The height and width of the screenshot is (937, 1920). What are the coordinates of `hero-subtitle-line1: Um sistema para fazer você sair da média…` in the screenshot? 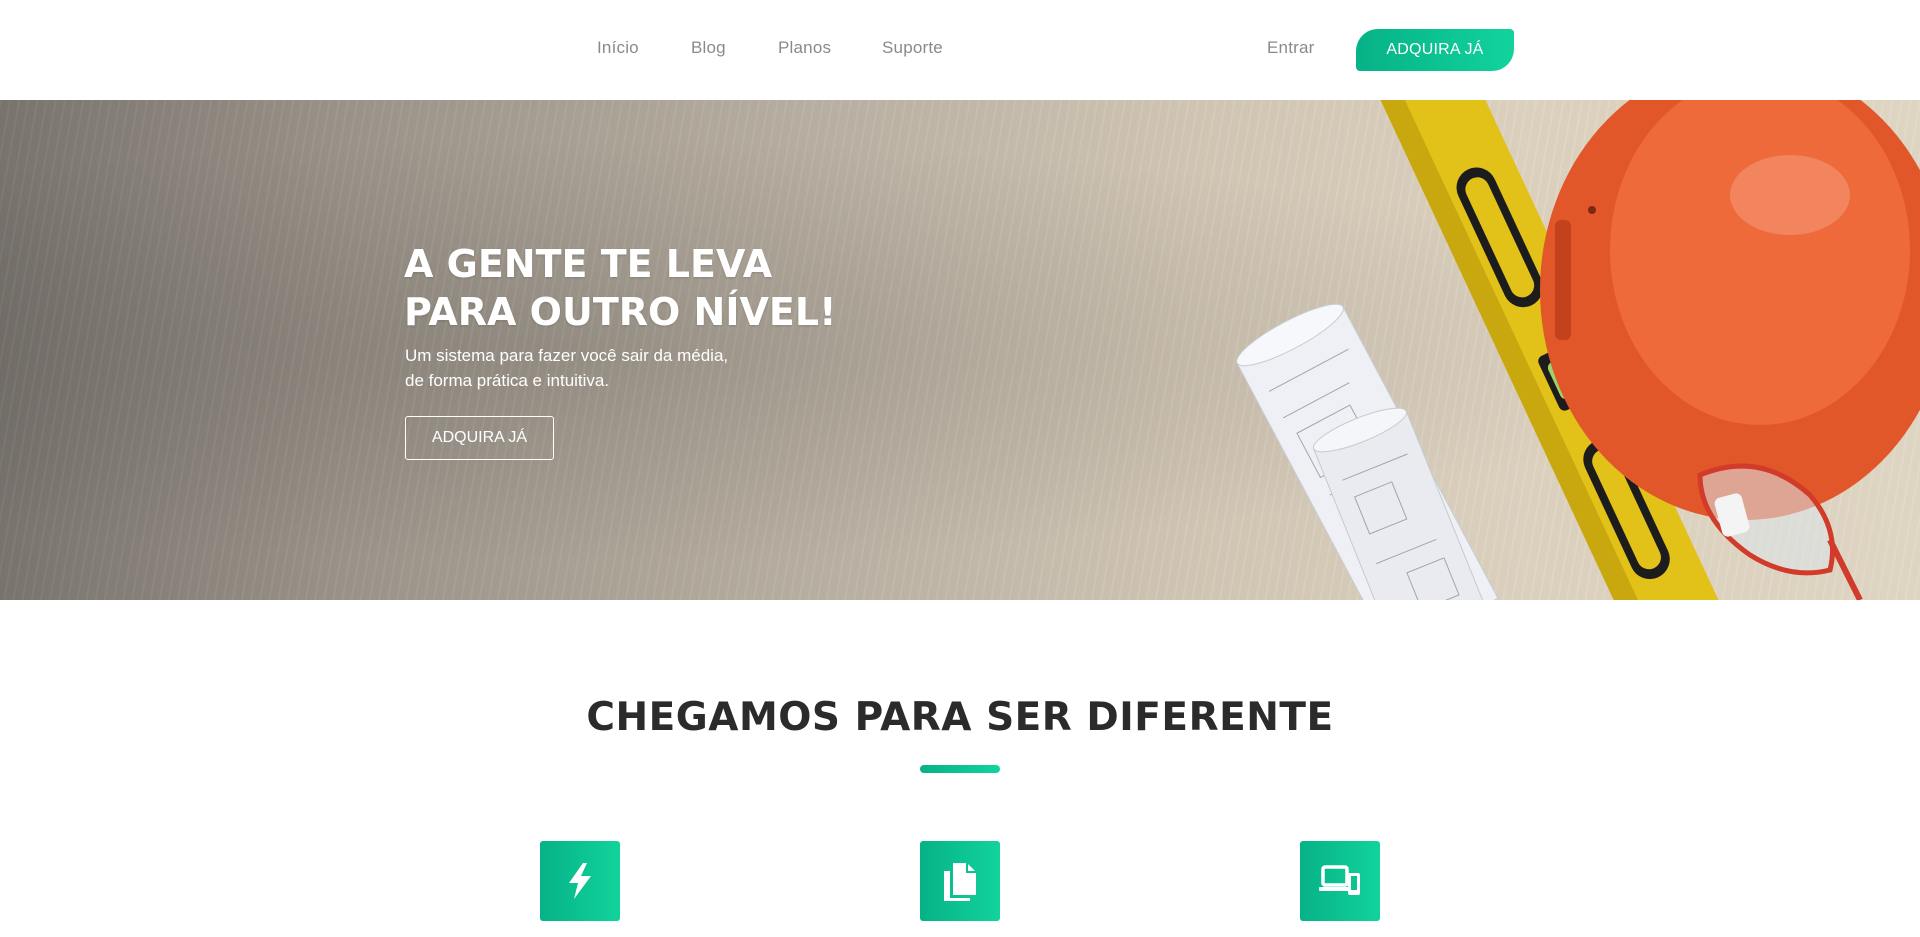 It's located at (567, 355).